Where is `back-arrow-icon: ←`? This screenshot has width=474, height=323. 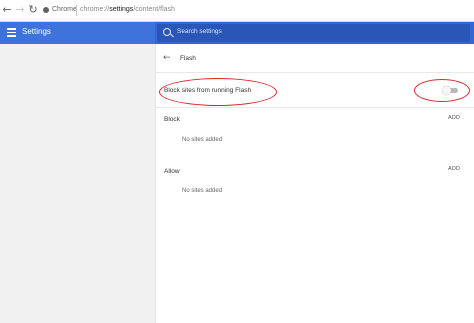
back-arrow-icon: ← is located at coordinates (167, 58).